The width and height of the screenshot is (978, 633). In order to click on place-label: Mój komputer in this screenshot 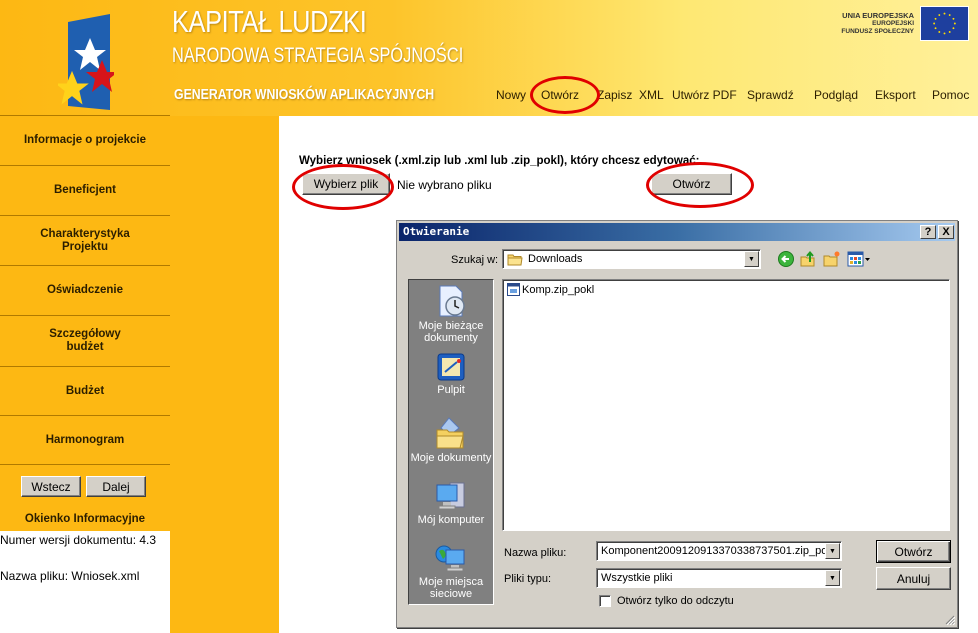, I will do `click(451, 520)`.